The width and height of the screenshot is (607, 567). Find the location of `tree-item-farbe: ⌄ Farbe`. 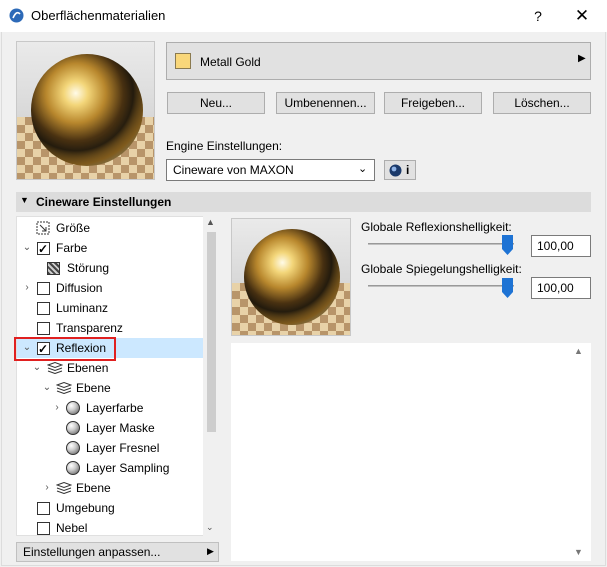

tree-item-farbe: ⌄ Farbe is located at coordinates (110, 248).